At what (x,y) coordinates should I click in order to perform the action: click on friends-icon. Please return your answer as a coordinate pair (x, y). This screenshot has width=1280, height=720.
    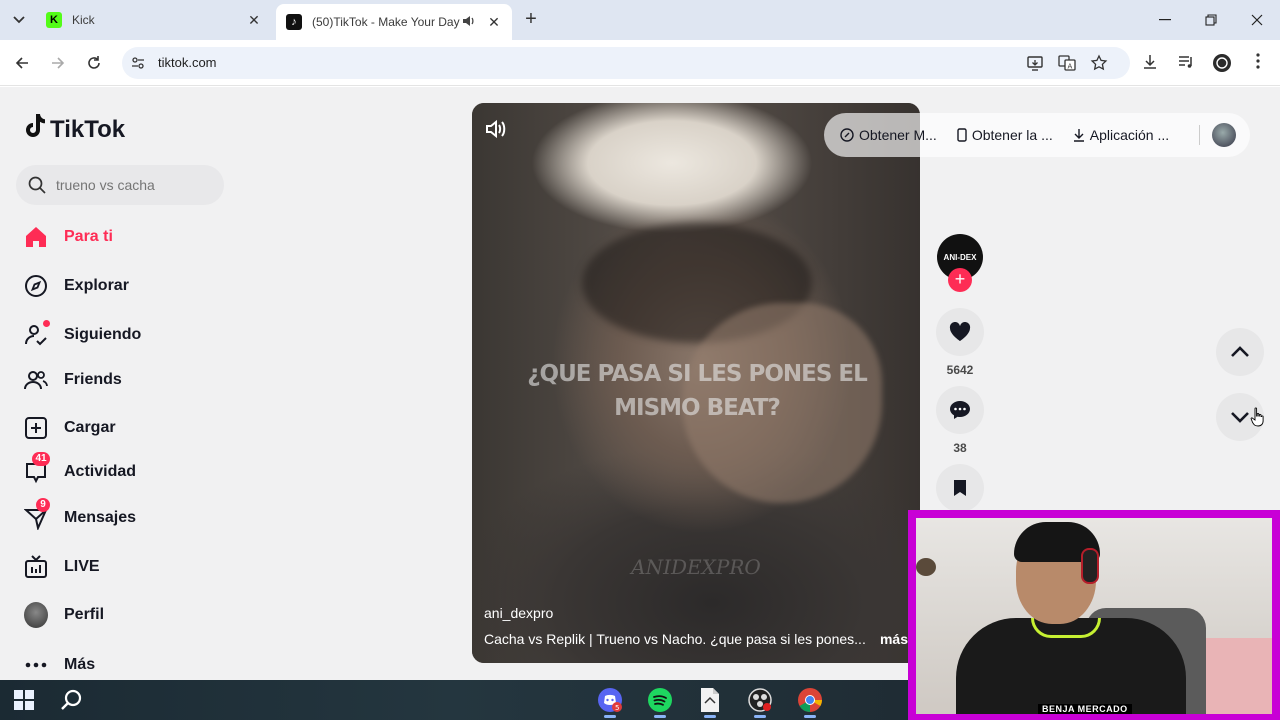
    Looking at the image, I should click on (36, 380).